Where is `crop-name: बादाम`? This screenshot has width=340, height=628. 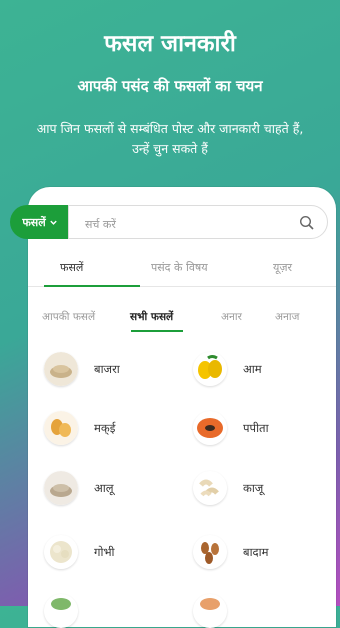
crop-name: बादाम is located at coordinates (256, 551).